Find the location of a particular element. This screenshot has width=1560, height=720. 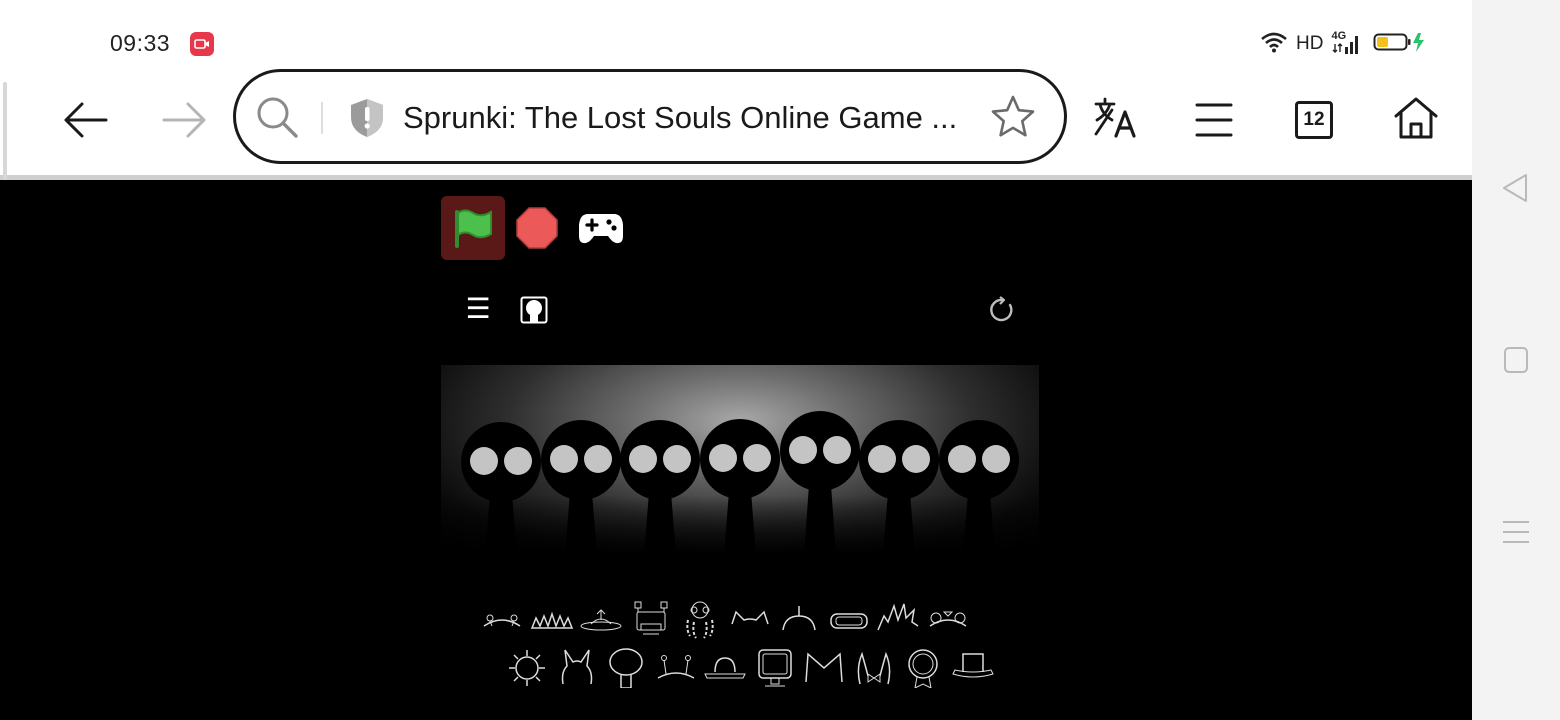

green-flag-button is located at coordinates (473, 228).